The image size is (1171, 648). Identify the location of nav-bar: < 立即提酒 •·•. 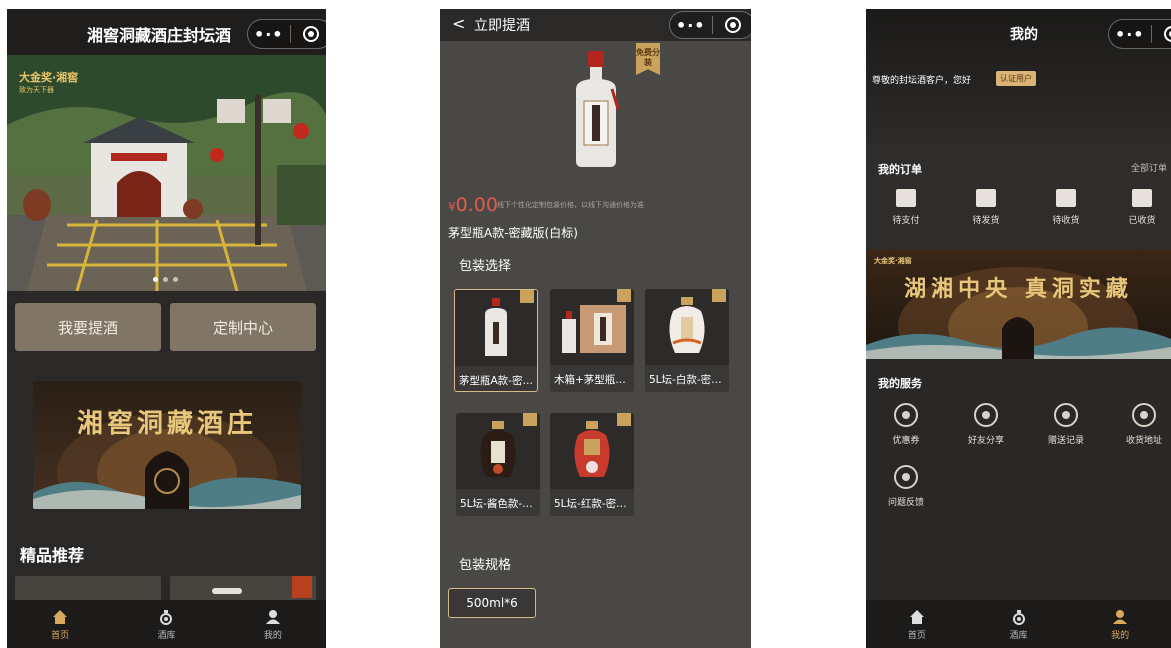
(595, 25).